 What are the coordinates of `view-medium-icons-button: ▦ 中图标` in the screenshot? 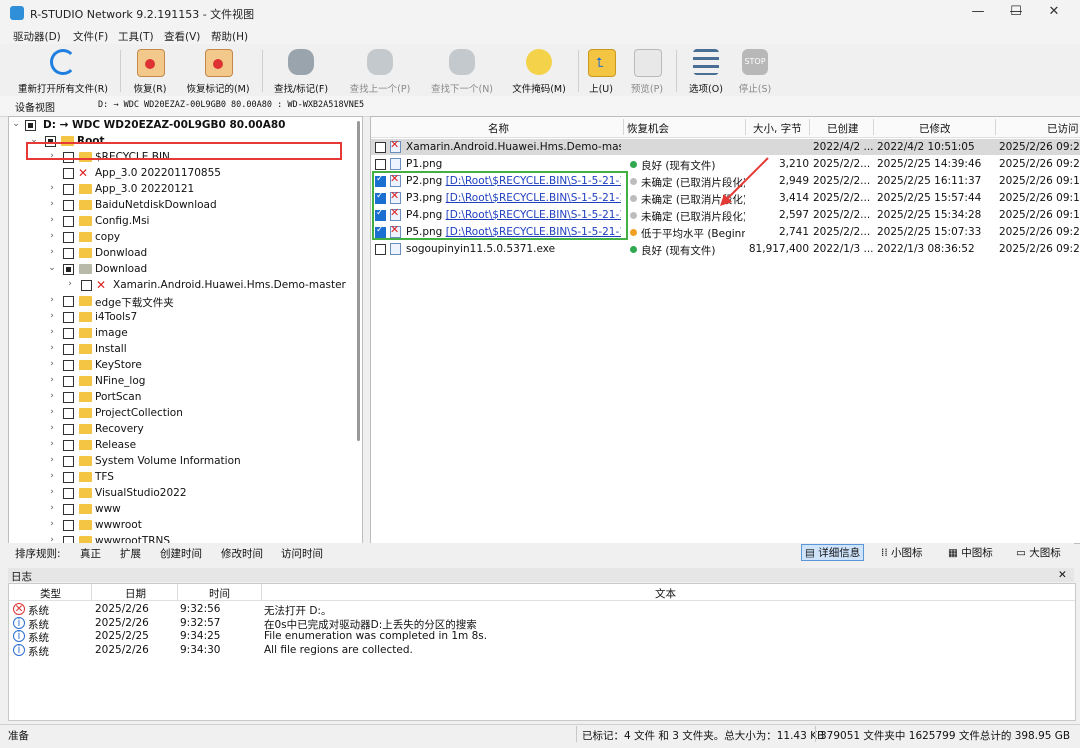 It's located at (970, 552).